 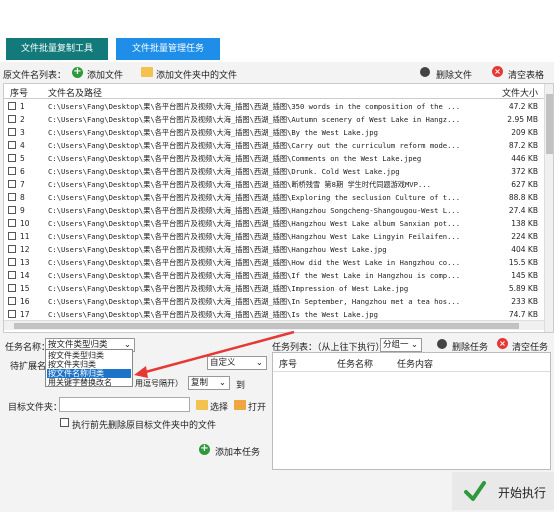 I want to click on start-execute-label: 开始执行, so click(x=522, y=493).